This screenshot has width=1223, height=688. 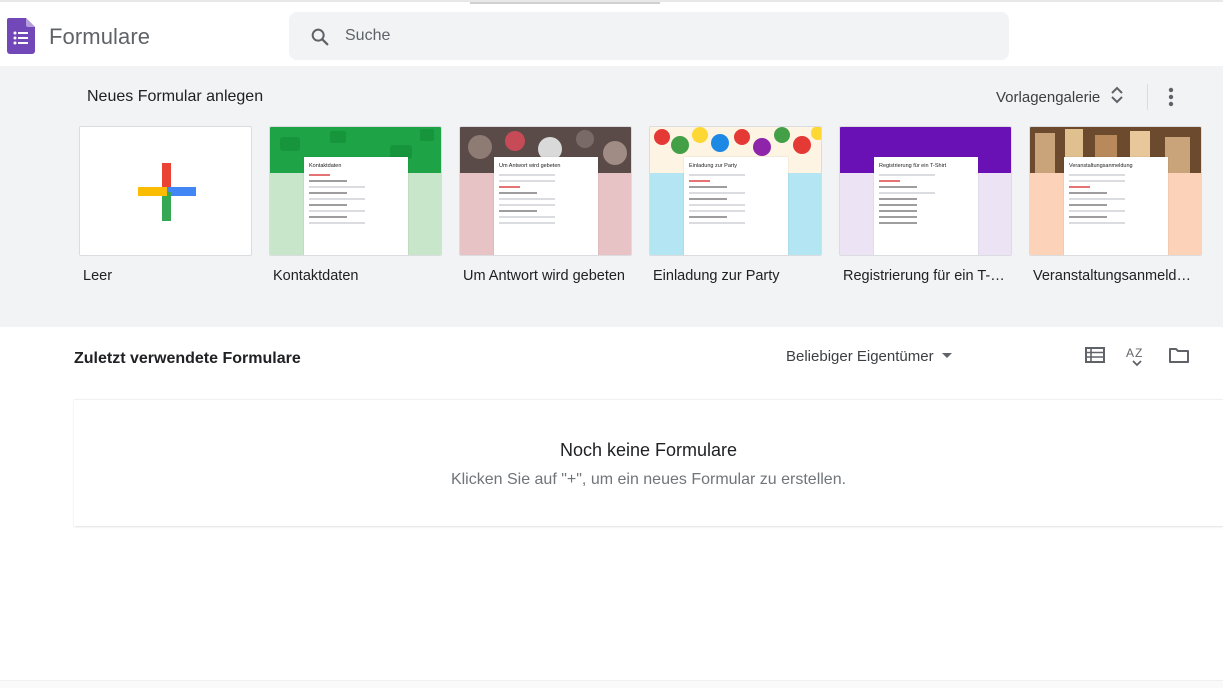 I want to click on form-preview: Veranstaltungsanmeldung, so click(x=1116, y=206).